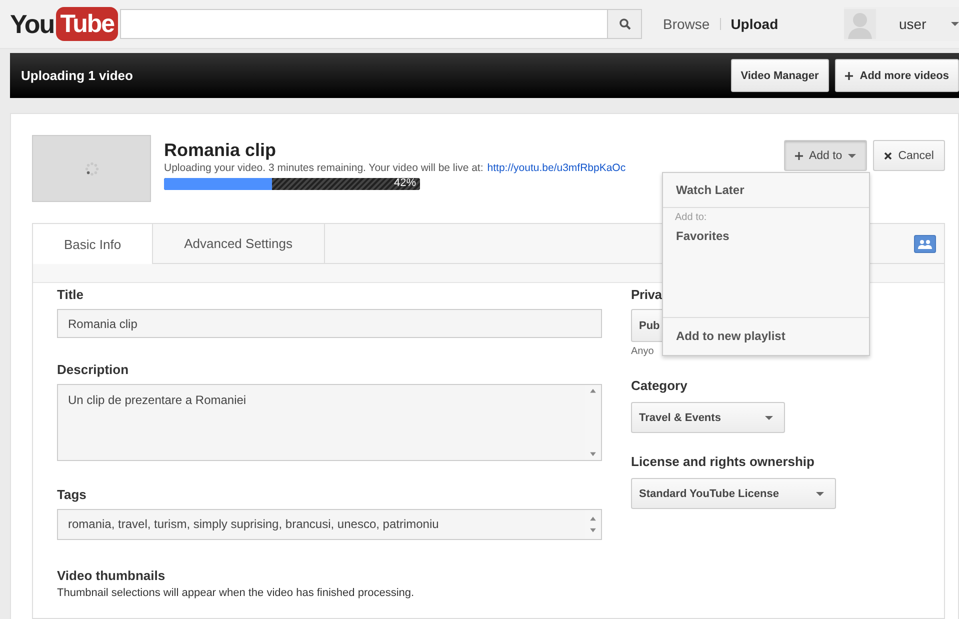  I want to click on privacy-note: Anyo, so click(642, 351).